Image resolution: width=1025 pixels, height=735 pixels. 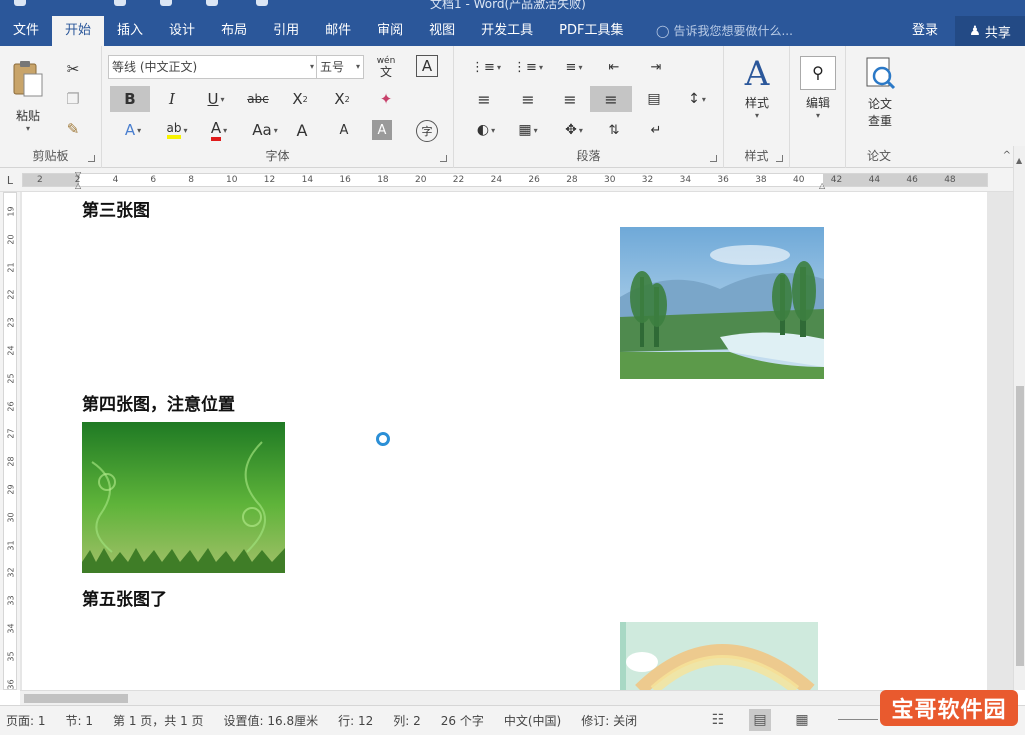 What do you see at coordinates (802, 720) in the screenshot?
I see `web-layout-icon: ▦` at bounding box center [802, 720].